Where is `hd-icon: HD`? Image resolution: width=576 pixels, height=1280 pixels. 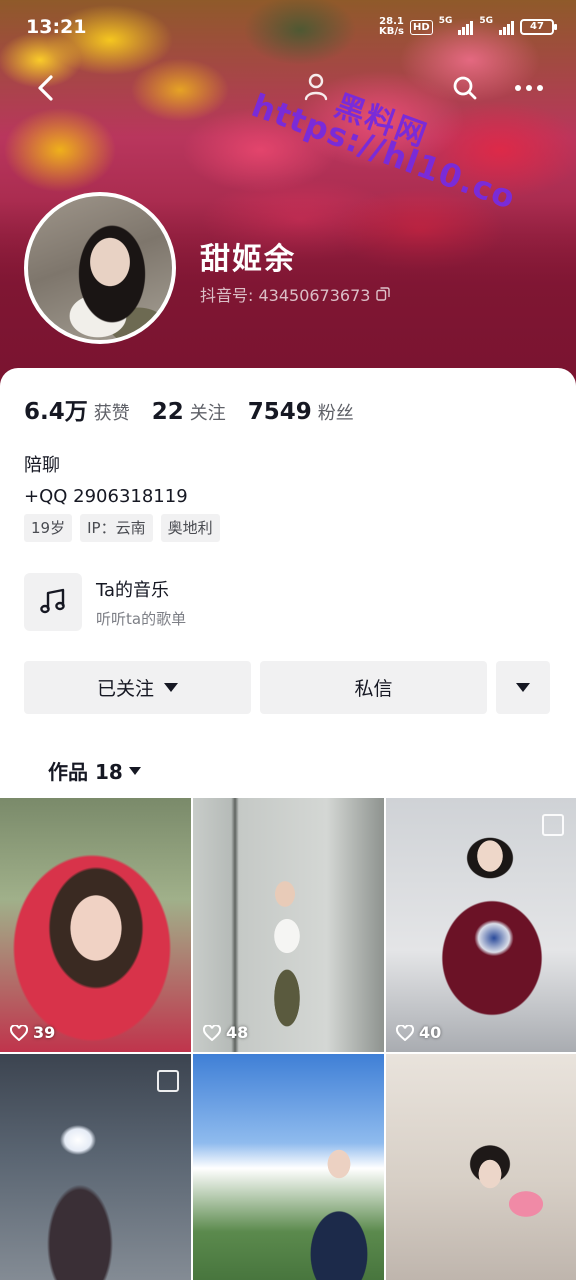
hd-icon: HD is located at coordinates (421, 27).